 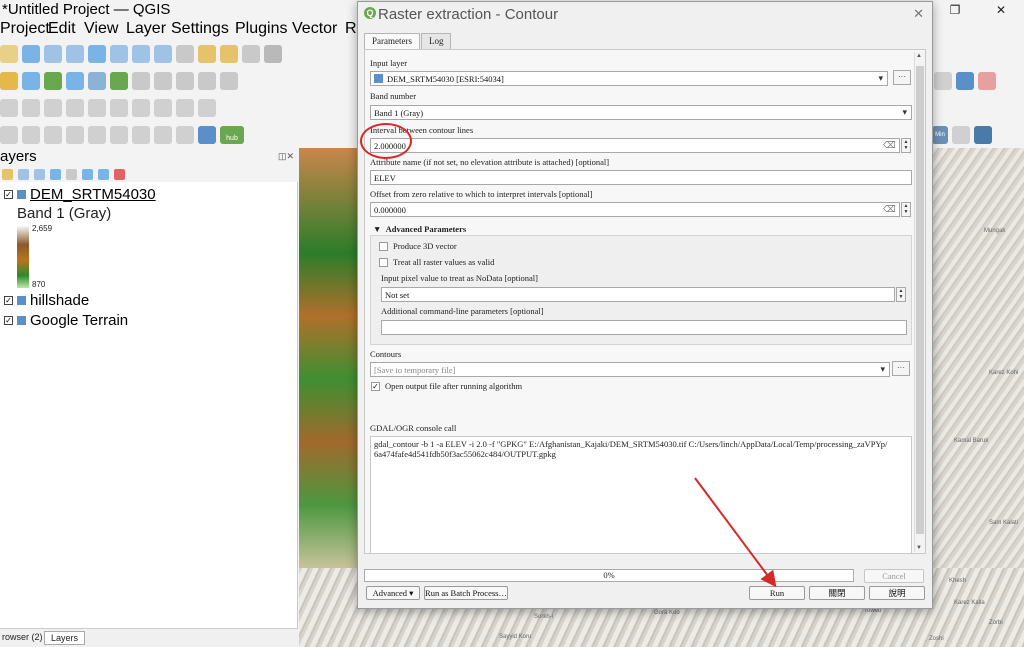 I want to click on hub-icon: hub, so click(x=232, y=135).